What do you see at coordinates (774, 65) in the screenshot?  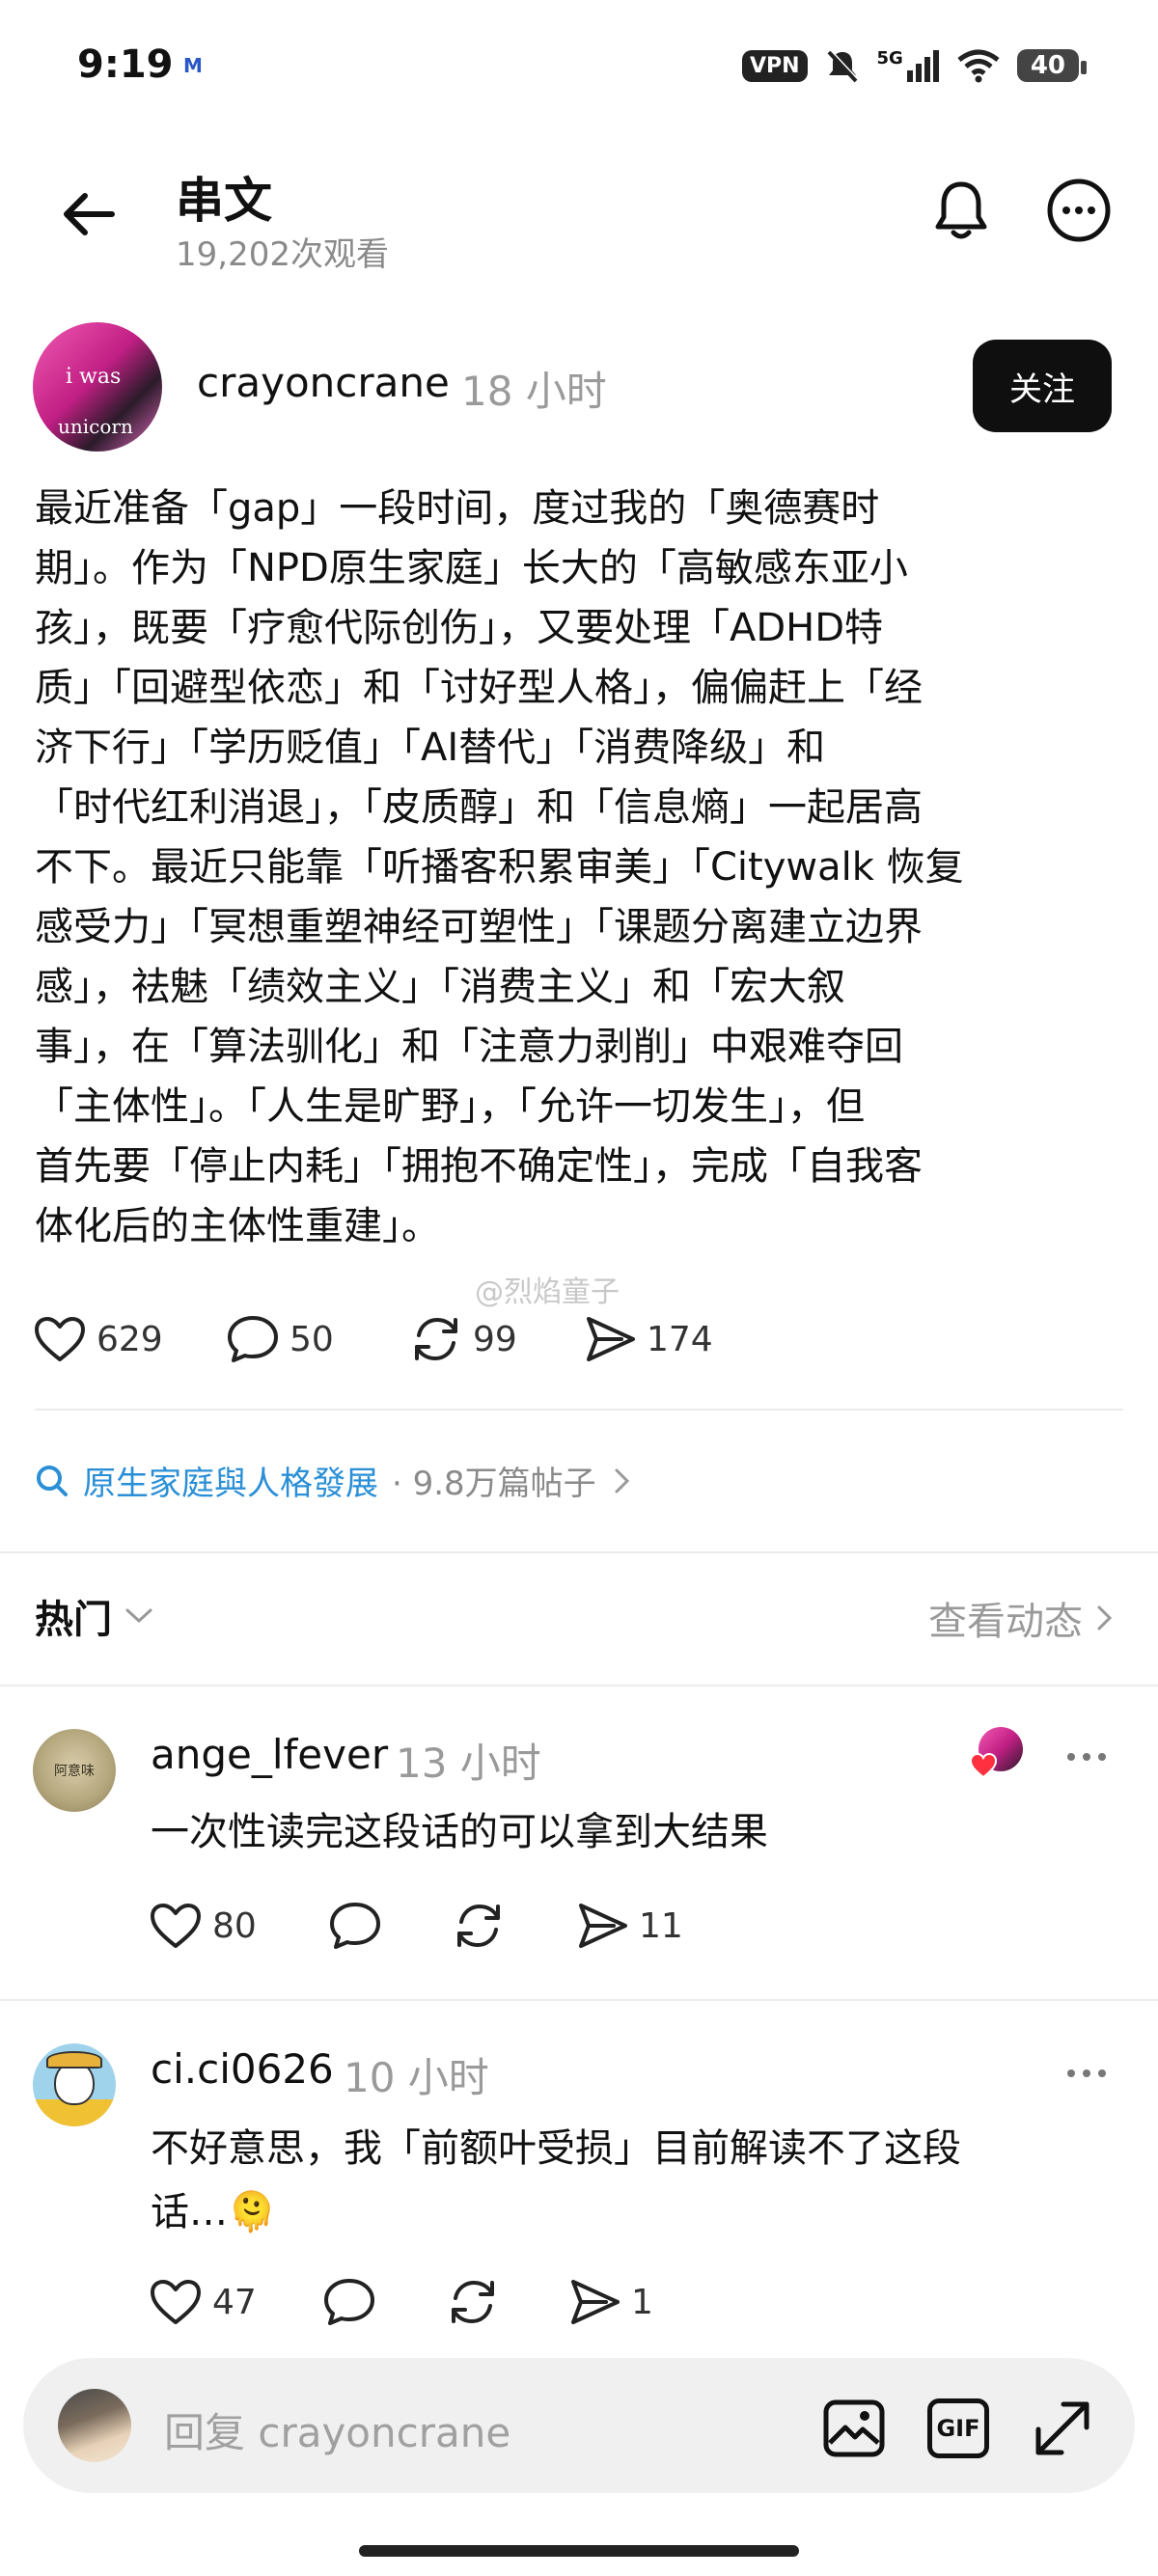 I see `vpn-icon: VPN` at bounding box center [774, 65].